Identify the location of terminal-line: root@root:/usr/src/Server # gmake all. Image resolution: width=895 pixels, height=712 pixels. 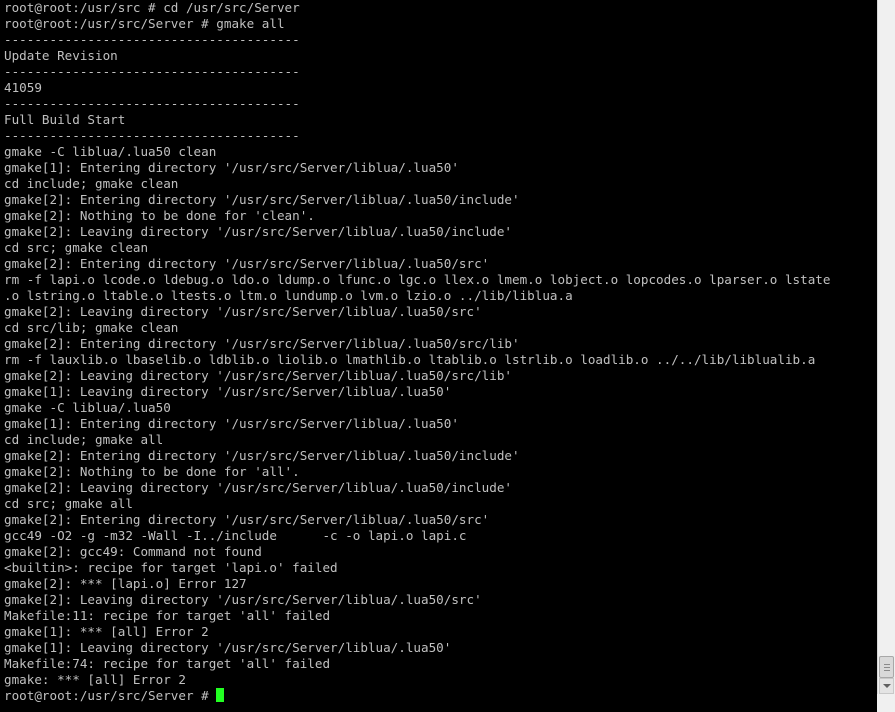
(144, 23).